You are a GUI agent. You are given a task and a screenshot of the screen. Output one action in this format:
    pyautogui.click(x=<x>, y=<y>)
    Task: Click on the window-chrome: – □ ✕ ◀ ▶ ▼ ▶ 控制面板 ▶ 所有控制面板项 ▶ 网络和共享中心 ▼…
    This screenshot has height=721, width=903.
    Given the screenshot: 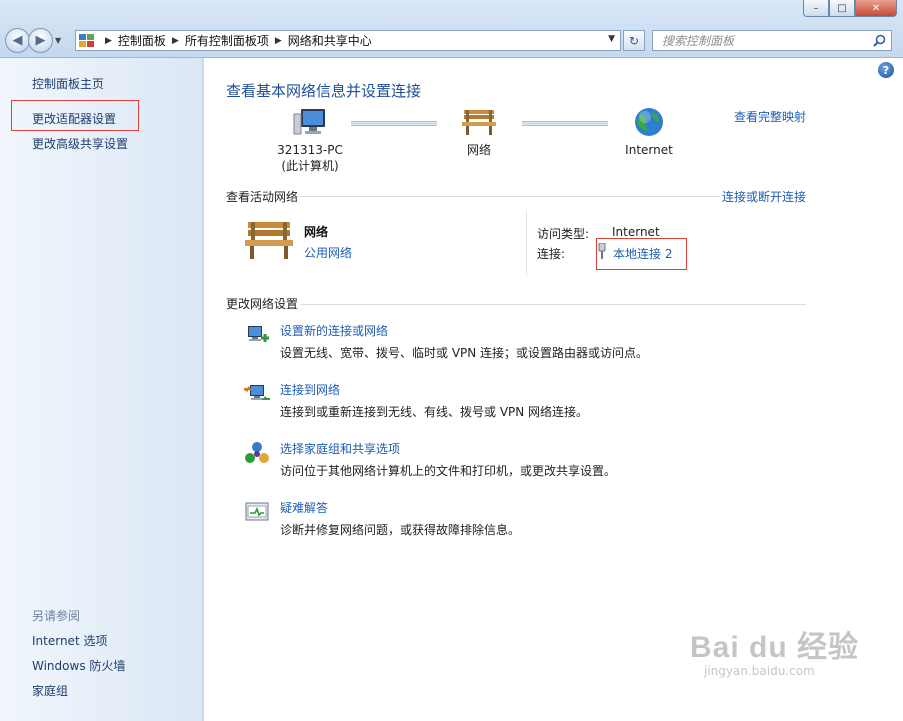 What is the action you would take?
    pyautogui.click(x=451, y=29)
    